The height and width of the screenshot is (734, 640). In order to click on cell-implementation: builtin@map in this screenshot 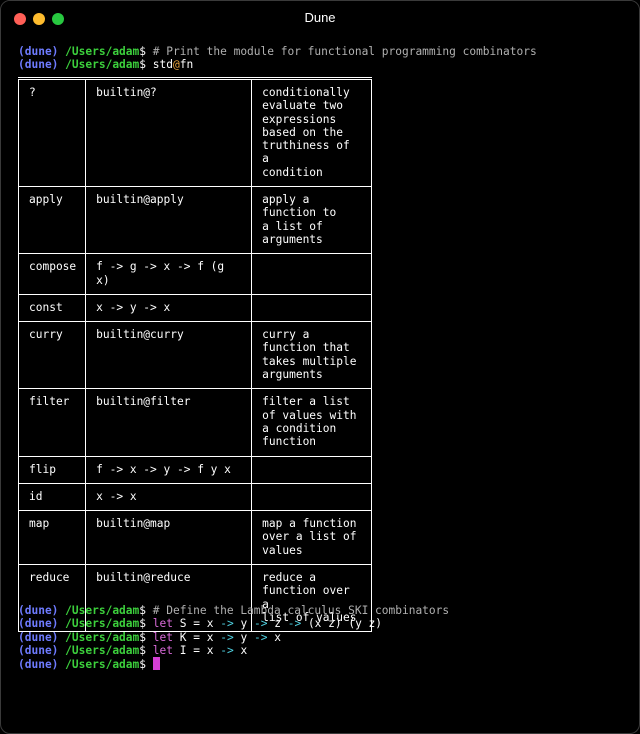, I will do `click(169, 538)`.